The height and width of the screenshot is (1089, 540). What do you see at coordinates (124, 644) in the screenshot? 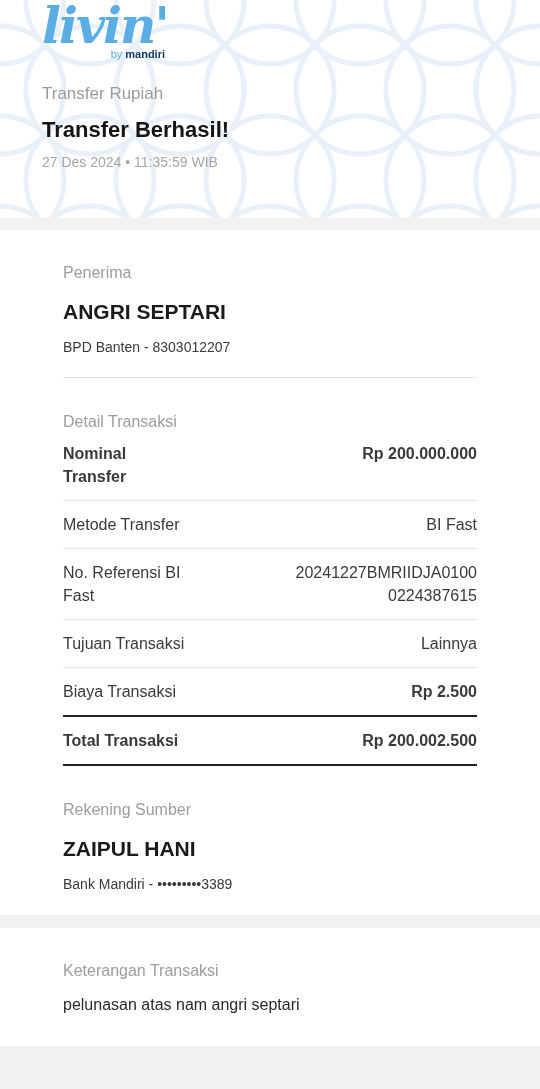
I see `row-label: Tujuan Transaksi` at bounding box center [124, 644].